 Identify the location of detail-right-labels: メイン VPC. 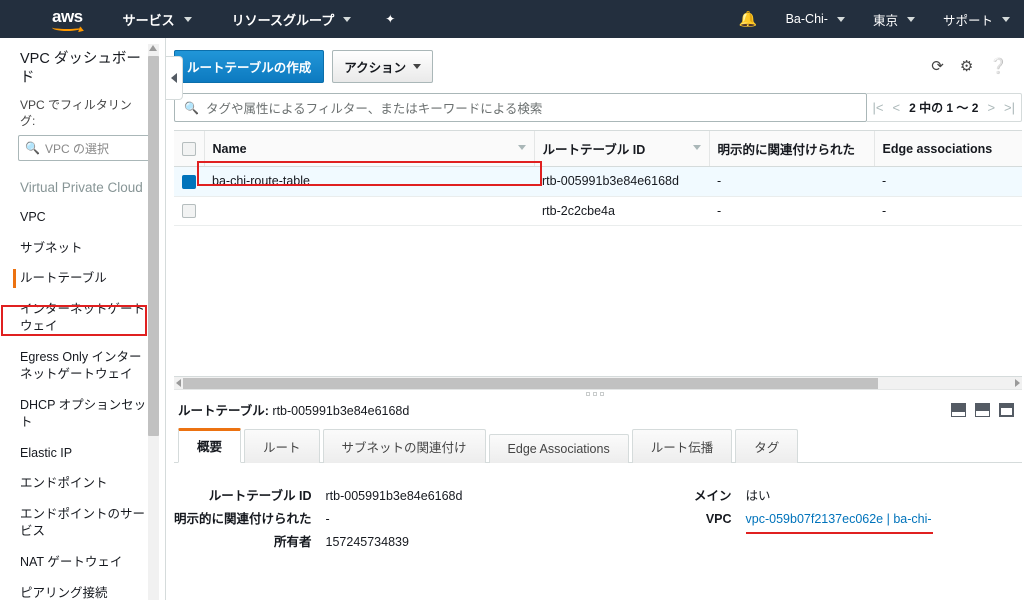
(713, 519).